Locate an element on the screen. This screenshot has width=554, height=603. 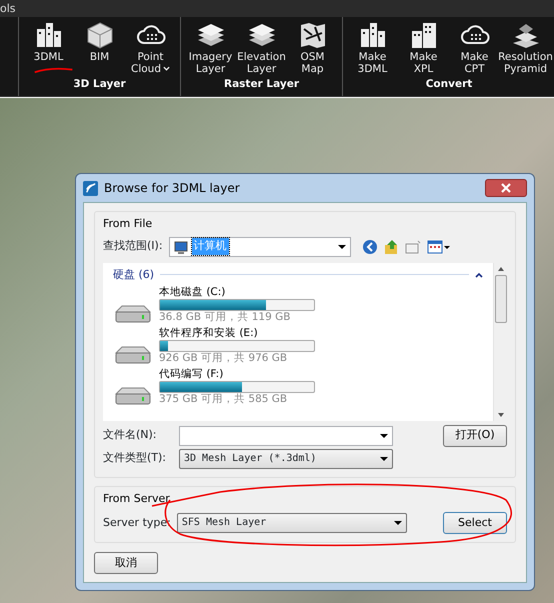
ribbon-button: Make CPT is located at coordinates (474, 46).